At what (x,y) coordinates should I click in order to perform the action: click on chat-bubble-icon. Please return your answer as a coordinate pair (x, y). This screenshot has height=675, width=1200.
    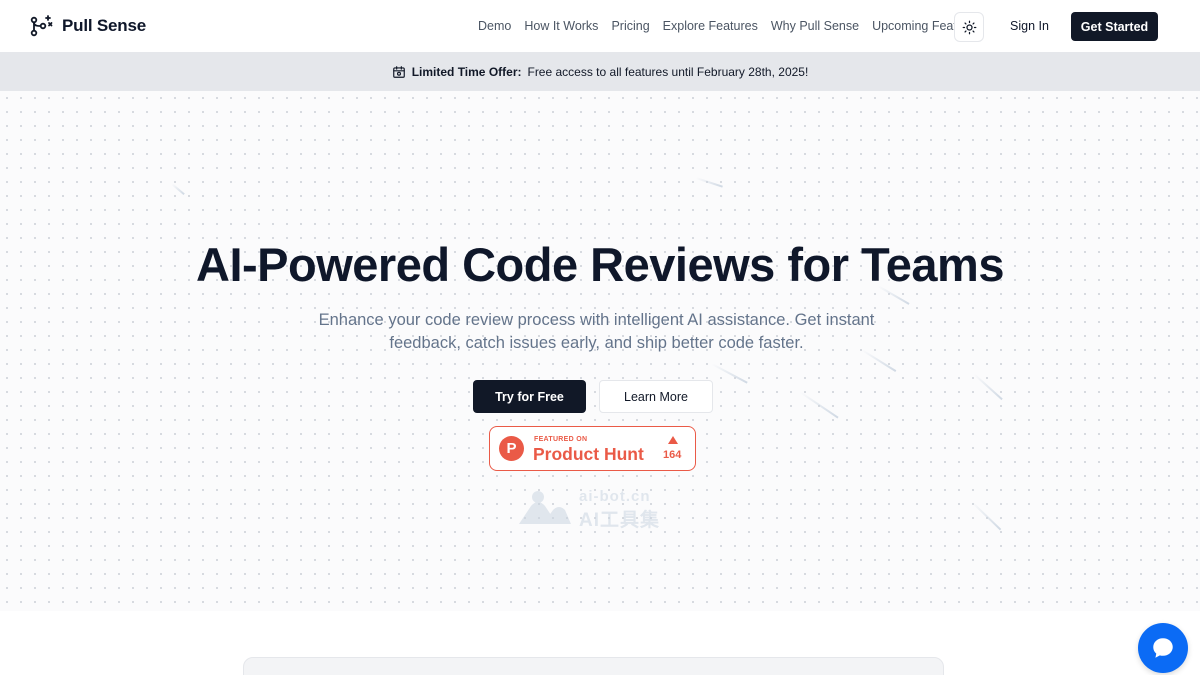
    Looking at the image, I should click on (1163, 648).